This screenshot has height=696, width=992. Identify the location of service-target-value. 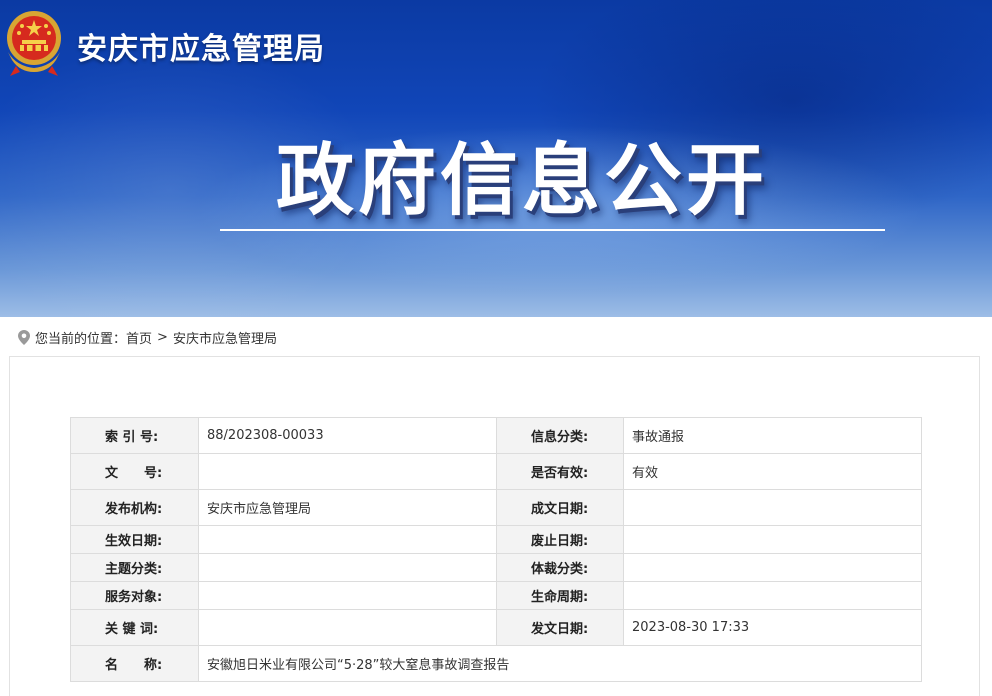
(347, 595).